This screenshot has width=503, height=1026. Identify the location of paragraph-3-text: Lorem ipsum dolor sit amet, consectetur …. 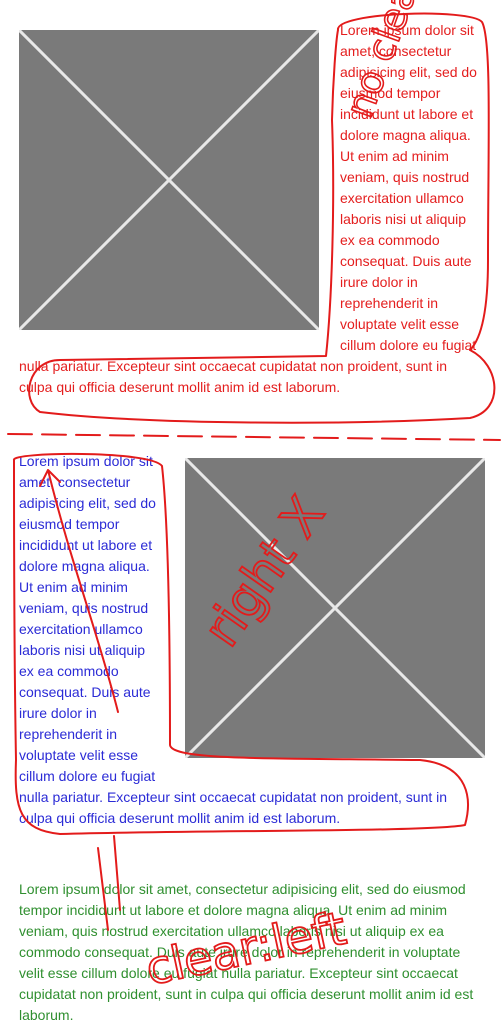
(246, 952).